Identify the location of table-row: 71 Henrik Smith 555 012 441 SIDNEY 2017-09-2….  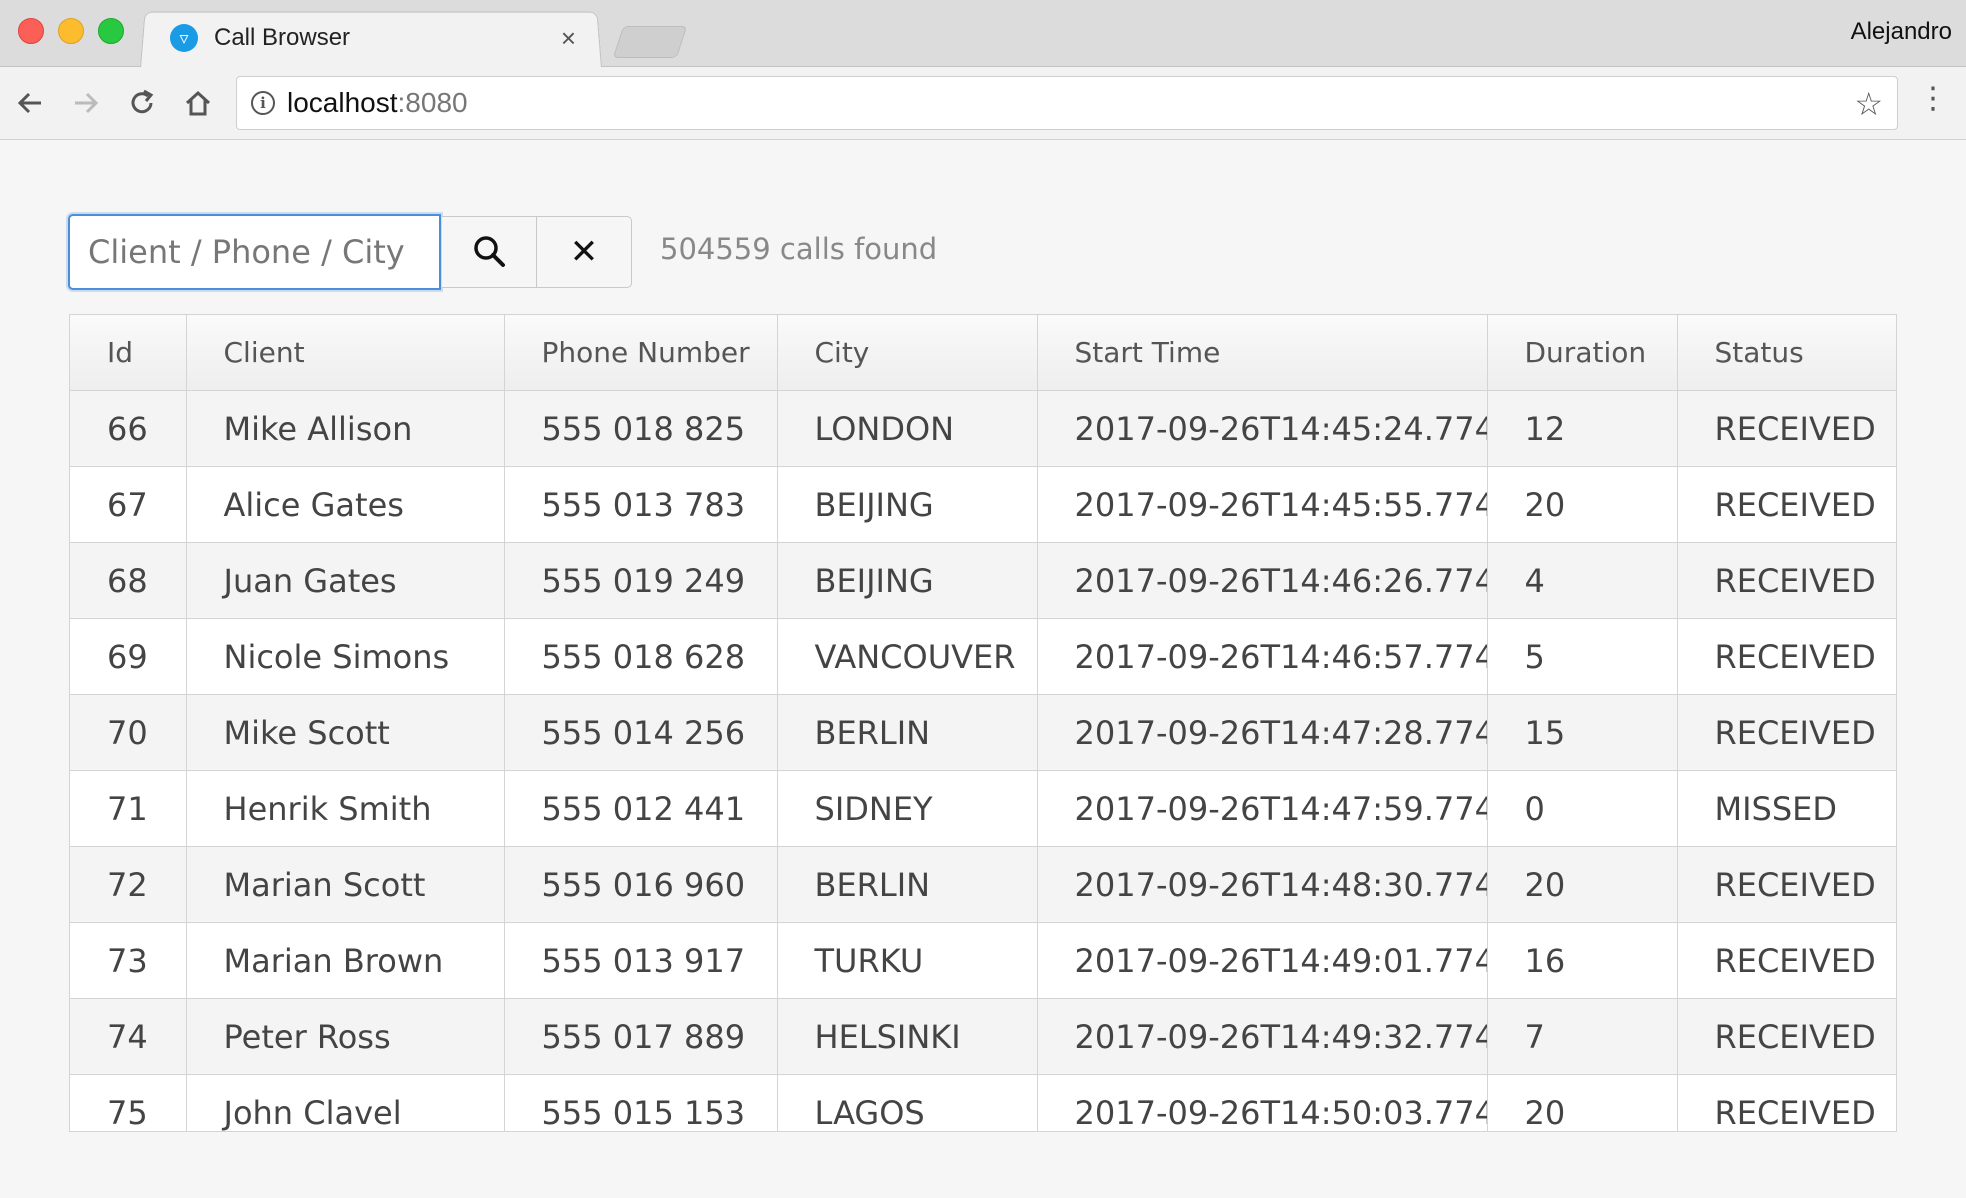
(983, 808).